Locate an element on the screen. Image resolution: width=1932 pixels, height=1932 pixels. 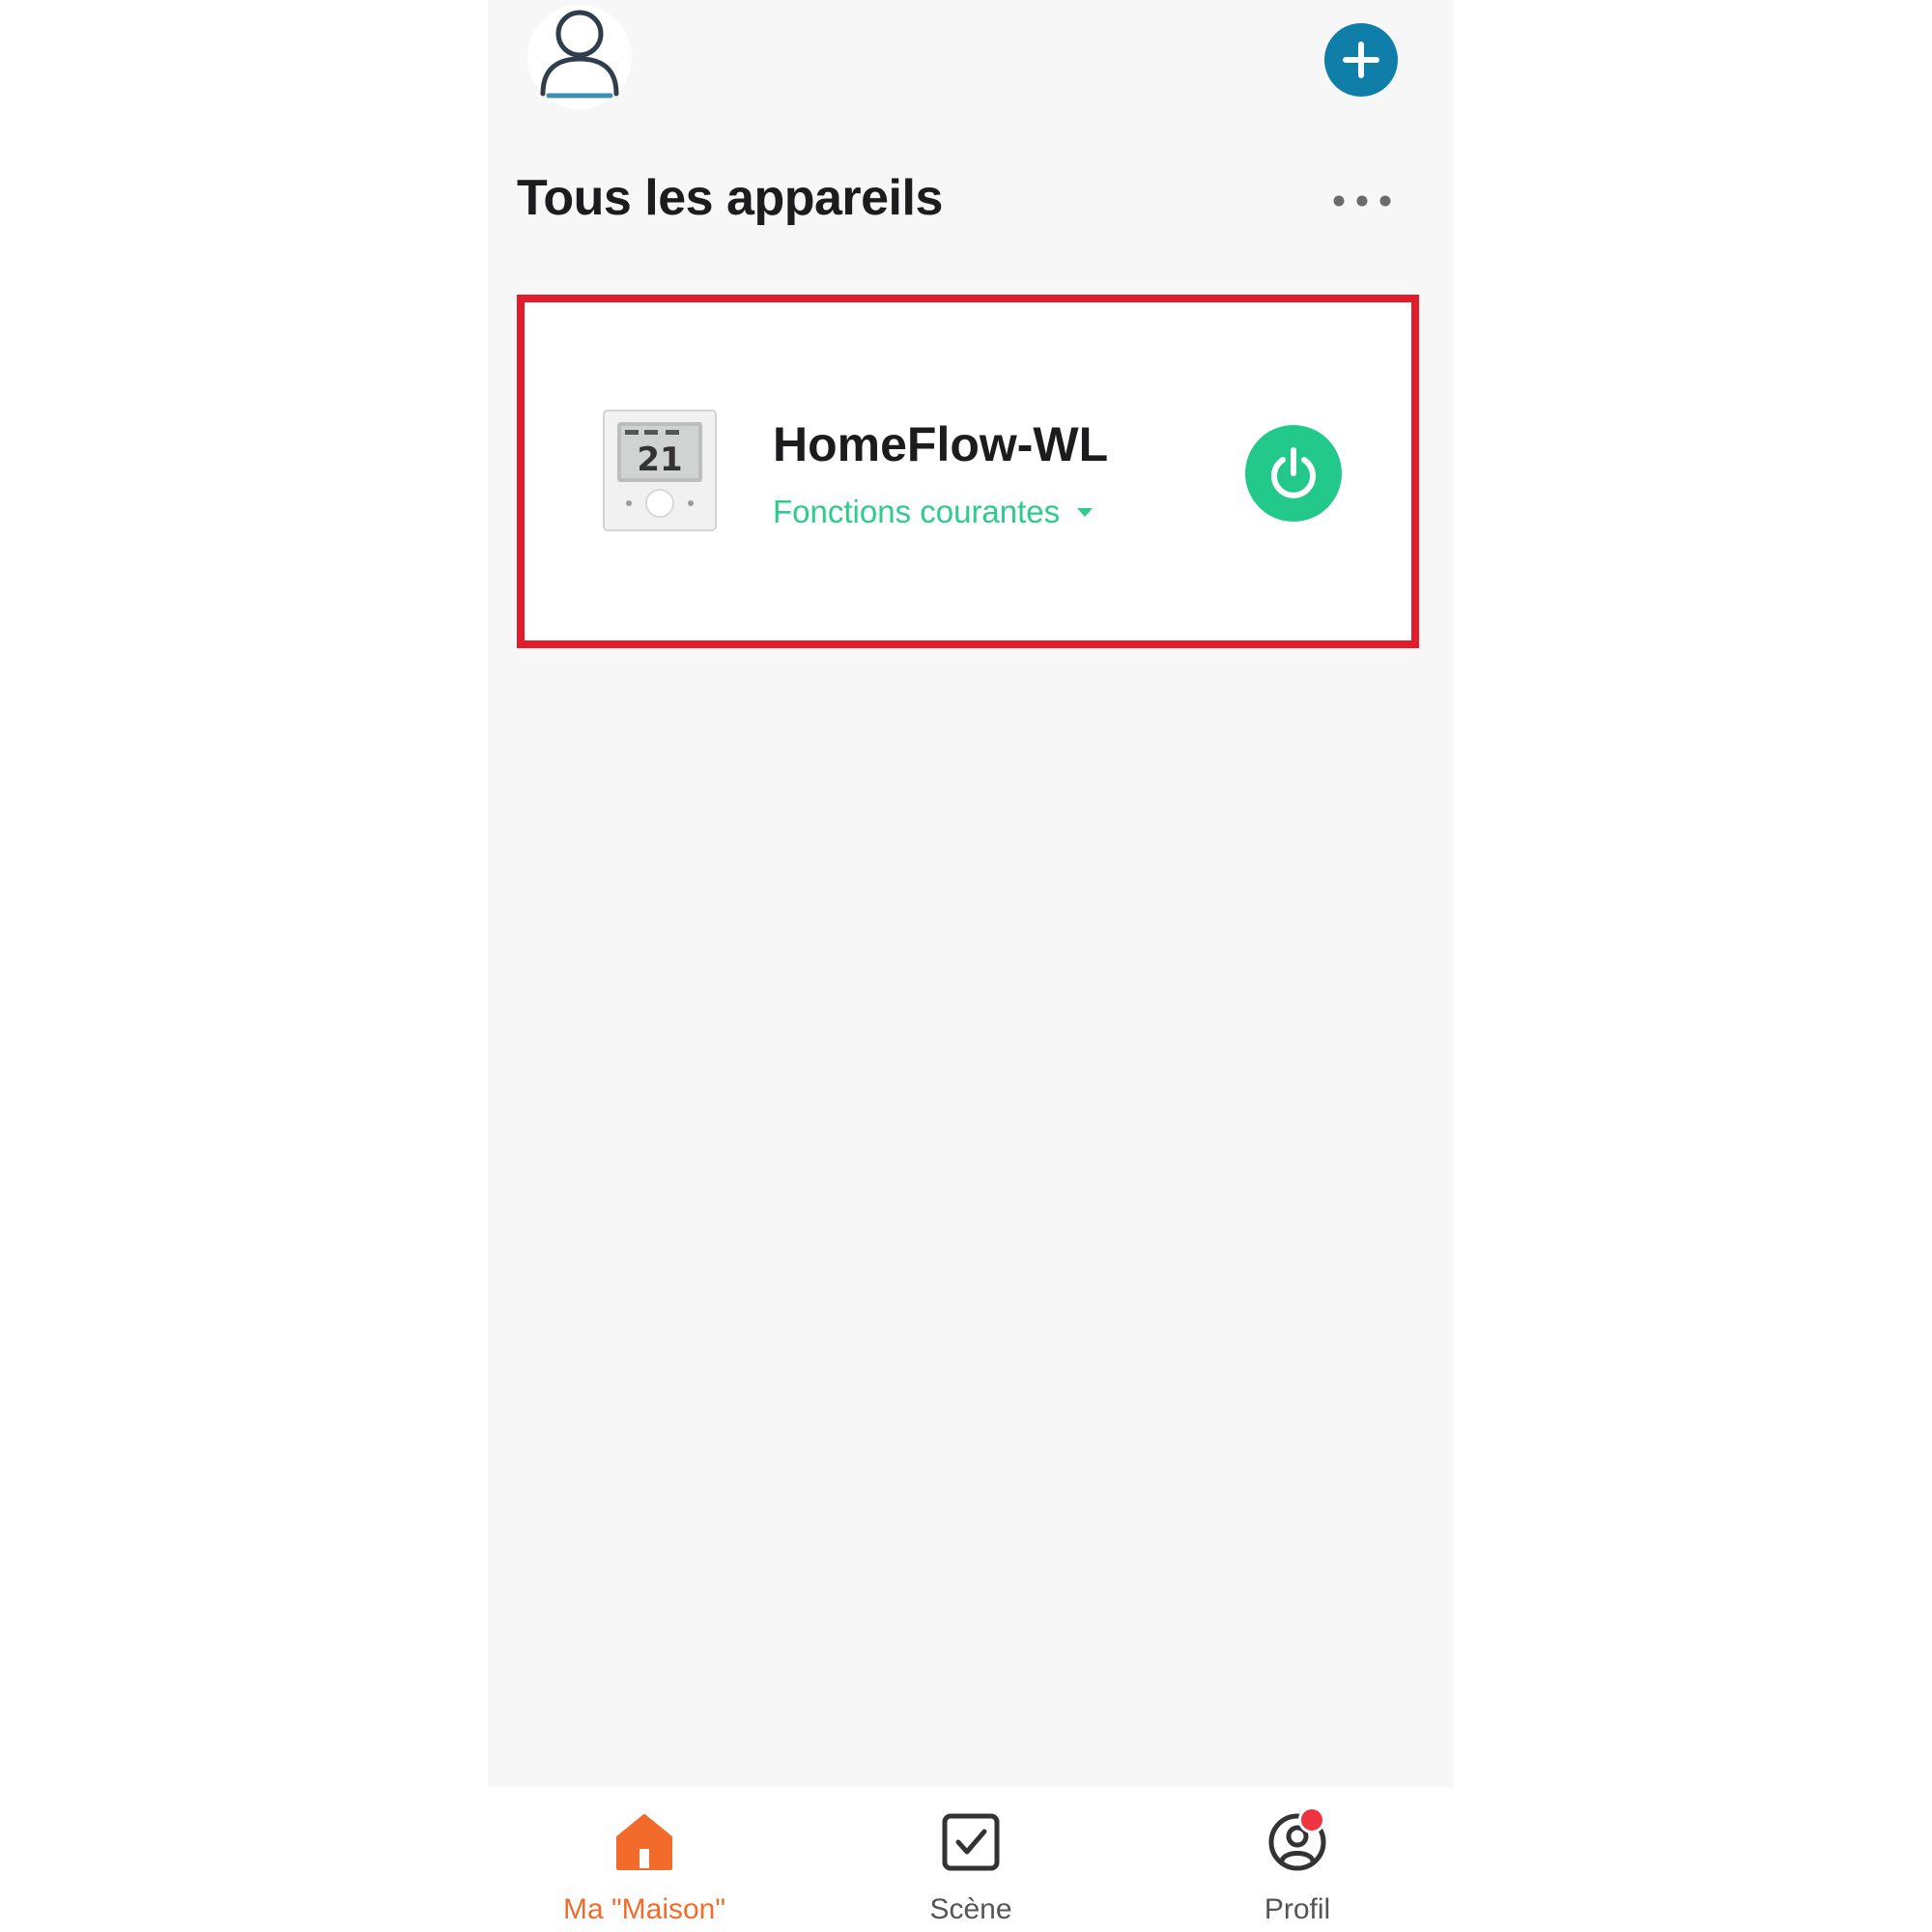
plus-icon is located at coordinates (1361, 60).